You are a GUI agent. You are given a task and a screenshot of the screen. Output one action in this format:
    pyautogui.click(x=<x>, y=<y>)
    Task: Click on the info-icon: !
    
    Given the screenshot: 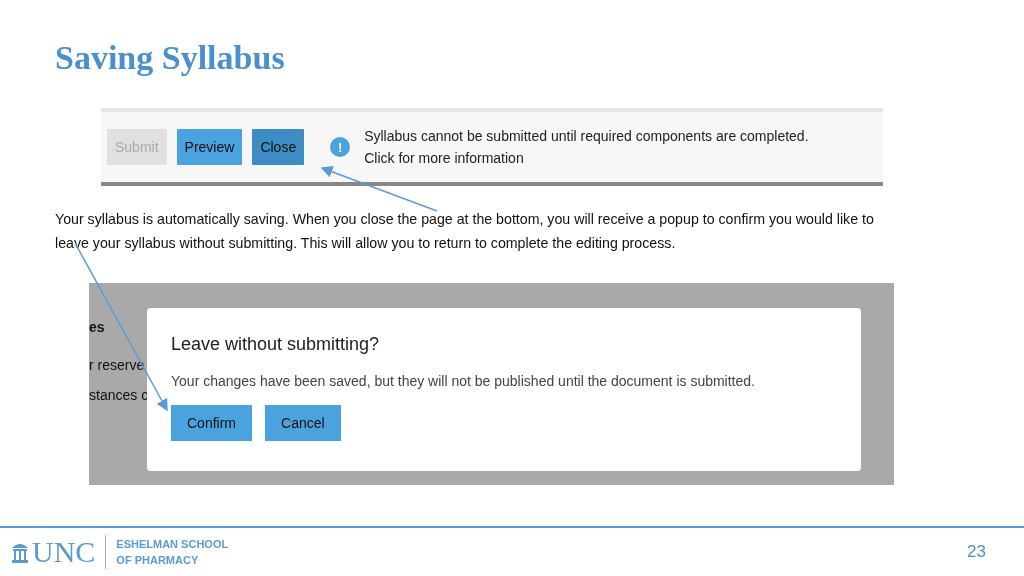 What is the action you would take?
    pyautogui.click(x=340, y=147)
    